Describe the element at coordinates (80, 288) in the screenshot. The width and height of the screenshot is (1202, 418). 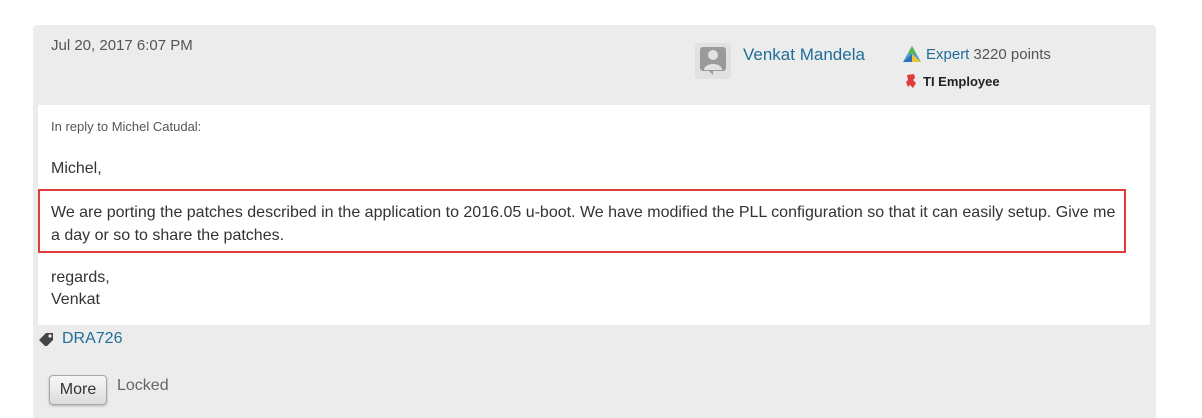
I see `post-signoff: regards, Venkat` at that location.